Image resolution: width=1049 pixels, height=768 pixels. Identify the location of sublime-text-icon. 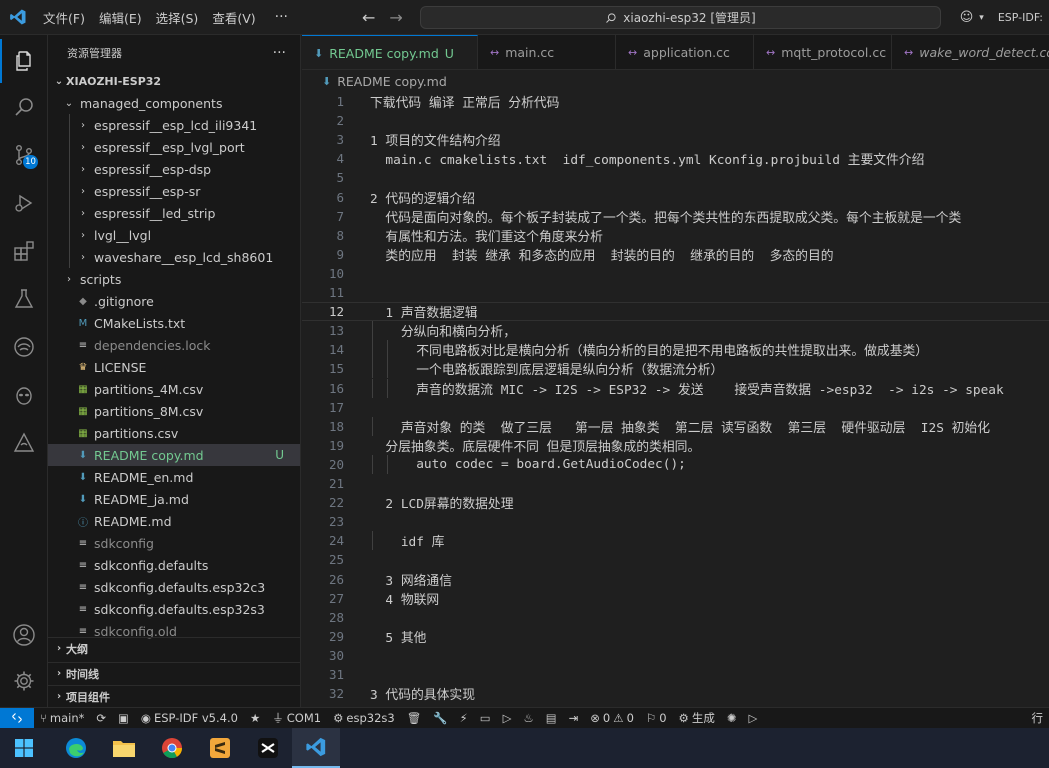
(220, 748).